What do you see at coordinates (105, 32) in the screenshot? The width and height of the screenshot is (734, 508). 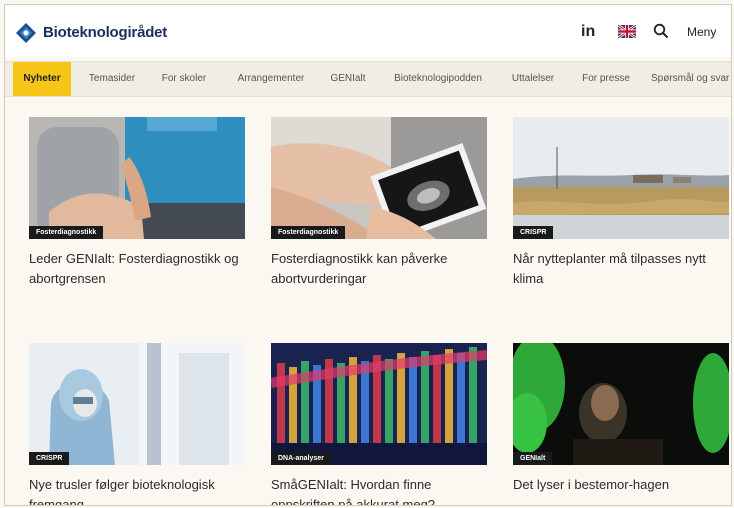 I see `site-name: Bioteknologirådet` at bounding box center [105, 32].